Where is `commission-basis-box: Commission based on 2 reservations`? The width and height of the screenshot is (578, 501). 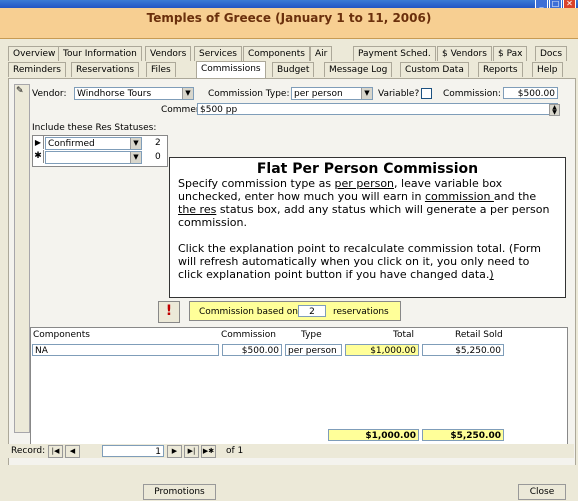
commission-basis-box: Commission based on 2 reservations is located at coordinates (295, 311).